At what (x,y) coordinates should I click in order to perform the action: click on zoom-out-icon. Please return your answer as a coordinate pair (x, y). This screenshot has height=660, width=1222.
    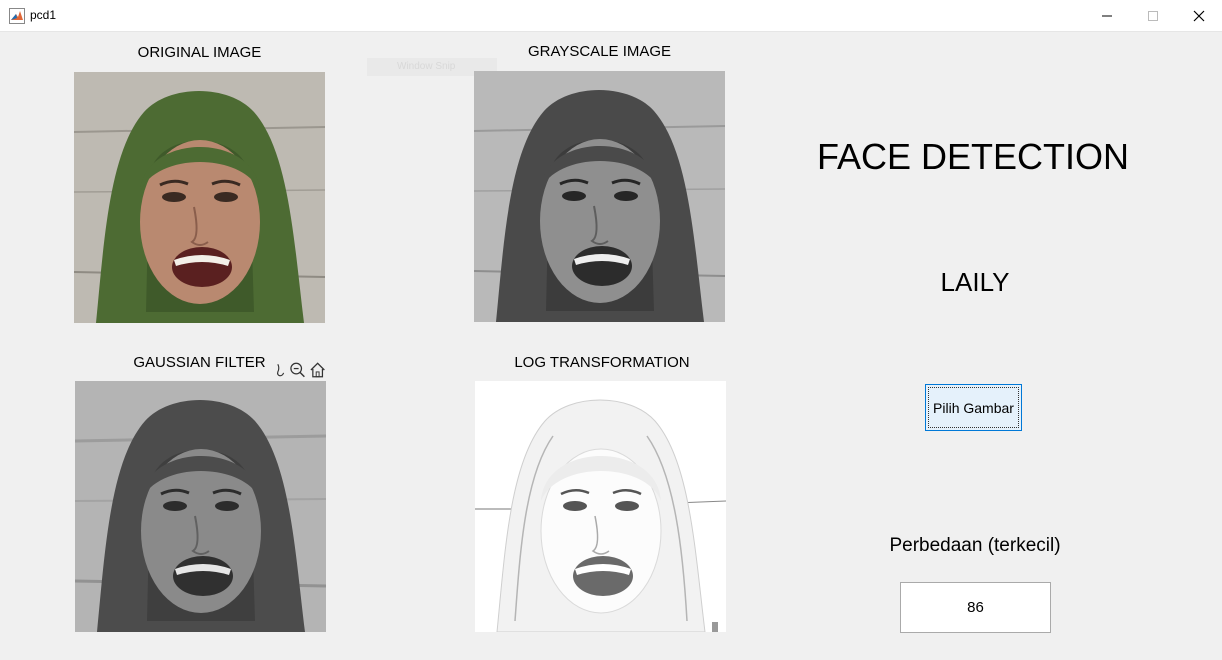
    Looking at the image, I should click on (297, 370).